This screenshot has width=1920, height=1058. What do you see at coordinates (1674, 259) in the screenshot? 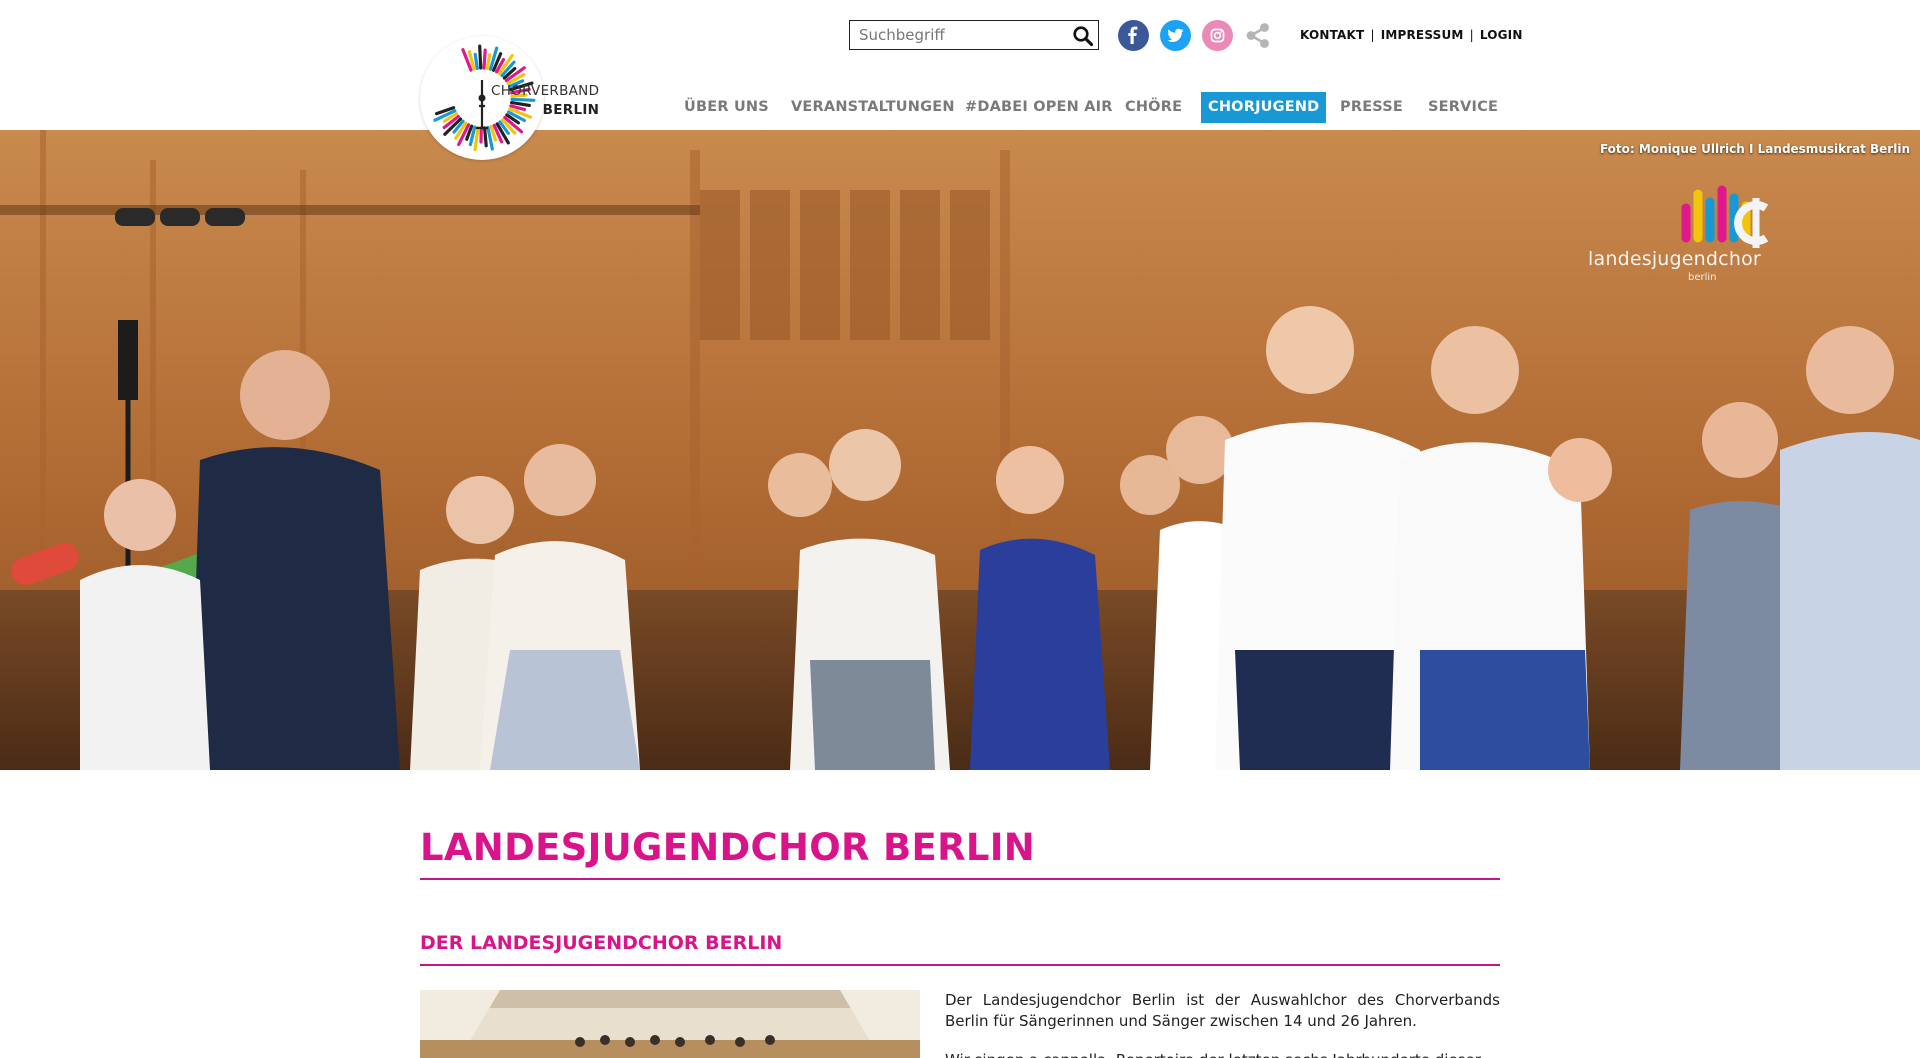
I see `ljc-logo-wordmark: landesjugendchor` at bounding box center [1674, 259].